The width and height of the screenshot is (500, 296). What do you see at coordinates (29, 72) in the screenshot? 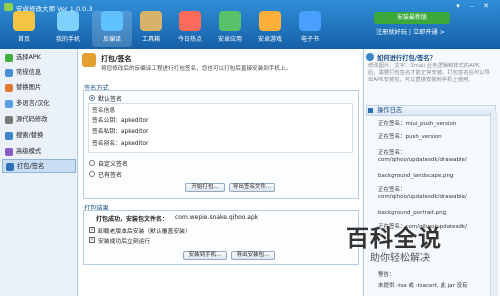
I see `sidebar-item-label: 常规信息` at bounding box center [29, 72].